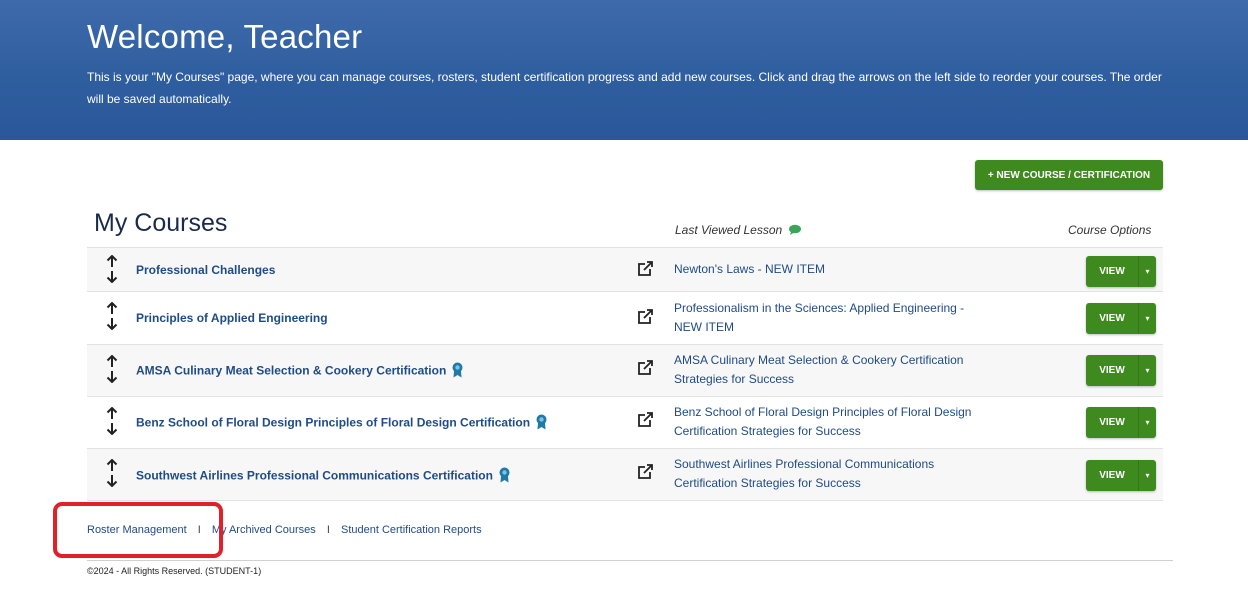 This screenshot has width=1248, height=614. What do you see at coordinates (411, 530) in the screenshot?
I see `certification-reports-link: Student Certification Reports` at bounding box center [411, 530].